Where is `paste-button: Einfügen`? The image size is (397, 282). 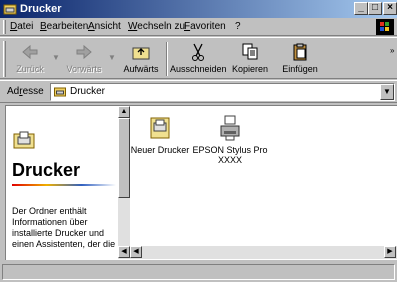 paste-button: Einfügen is located at coordinates (300, 59).